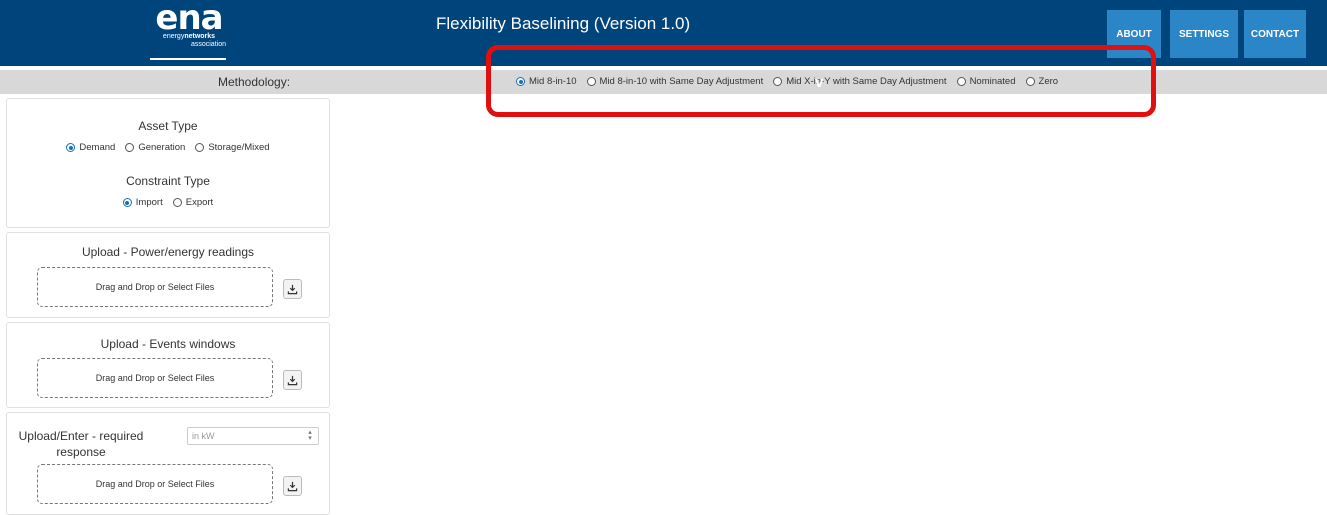  I want to click on method-option-label: Mid 8-in-10, so click(553, 81).